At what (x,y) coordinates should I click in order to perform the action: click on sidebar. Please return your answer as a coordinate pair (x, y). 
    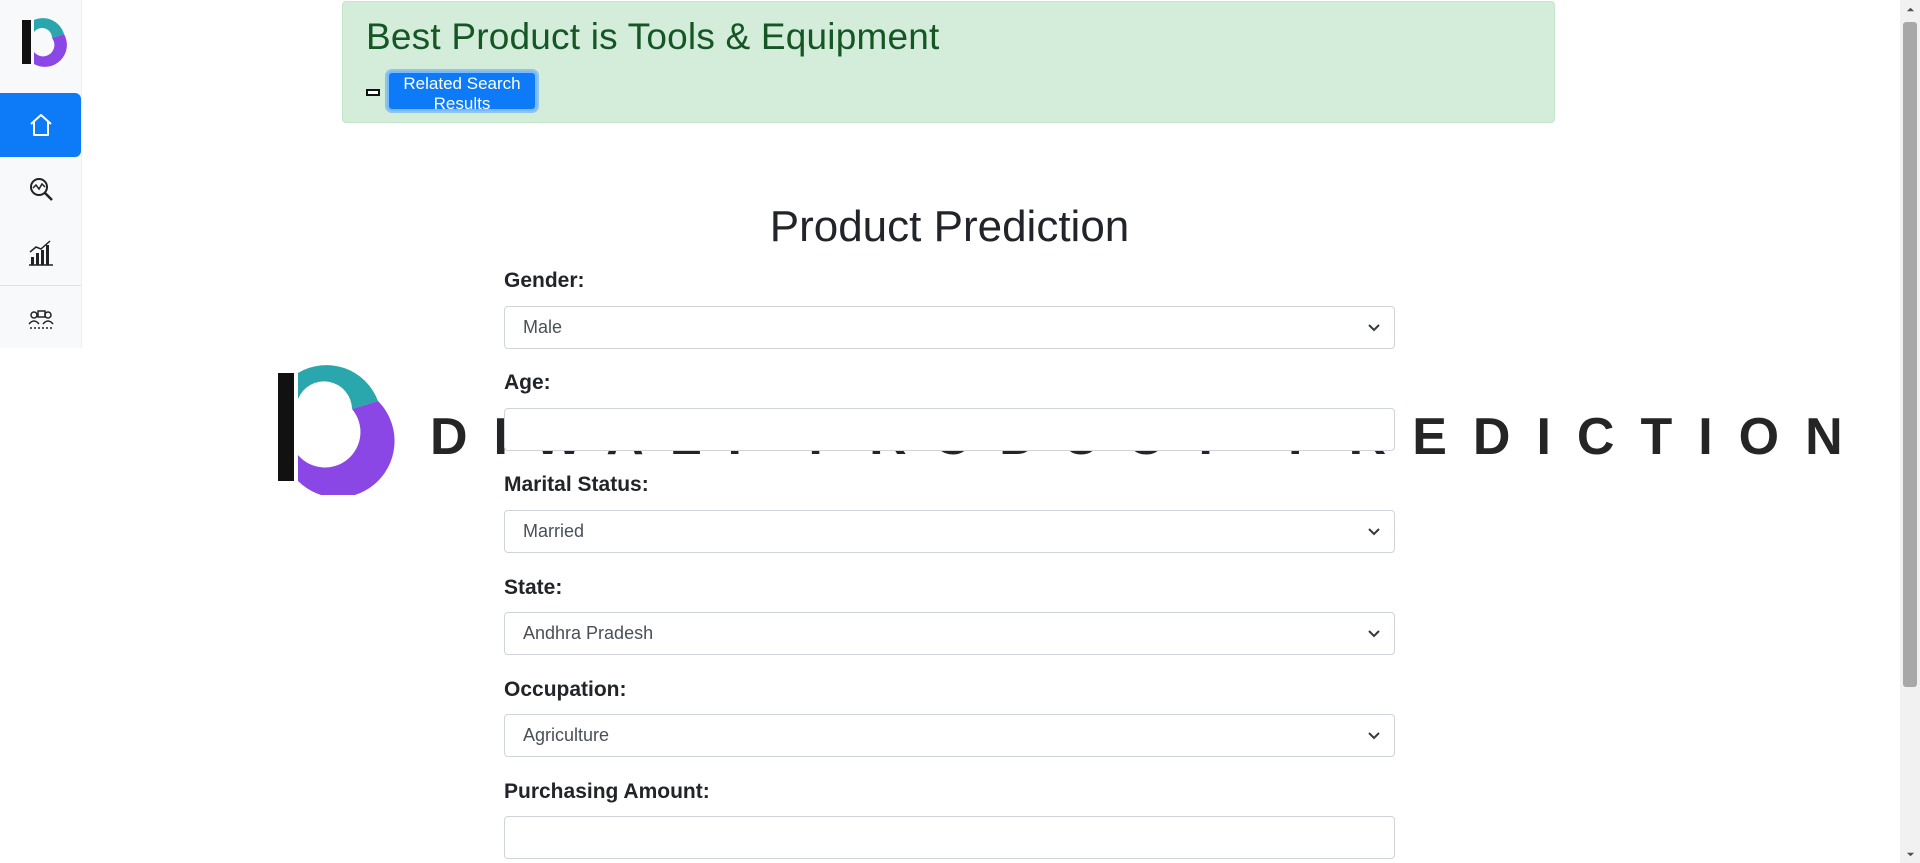
    Looking at the image, I should click on (41, 174).